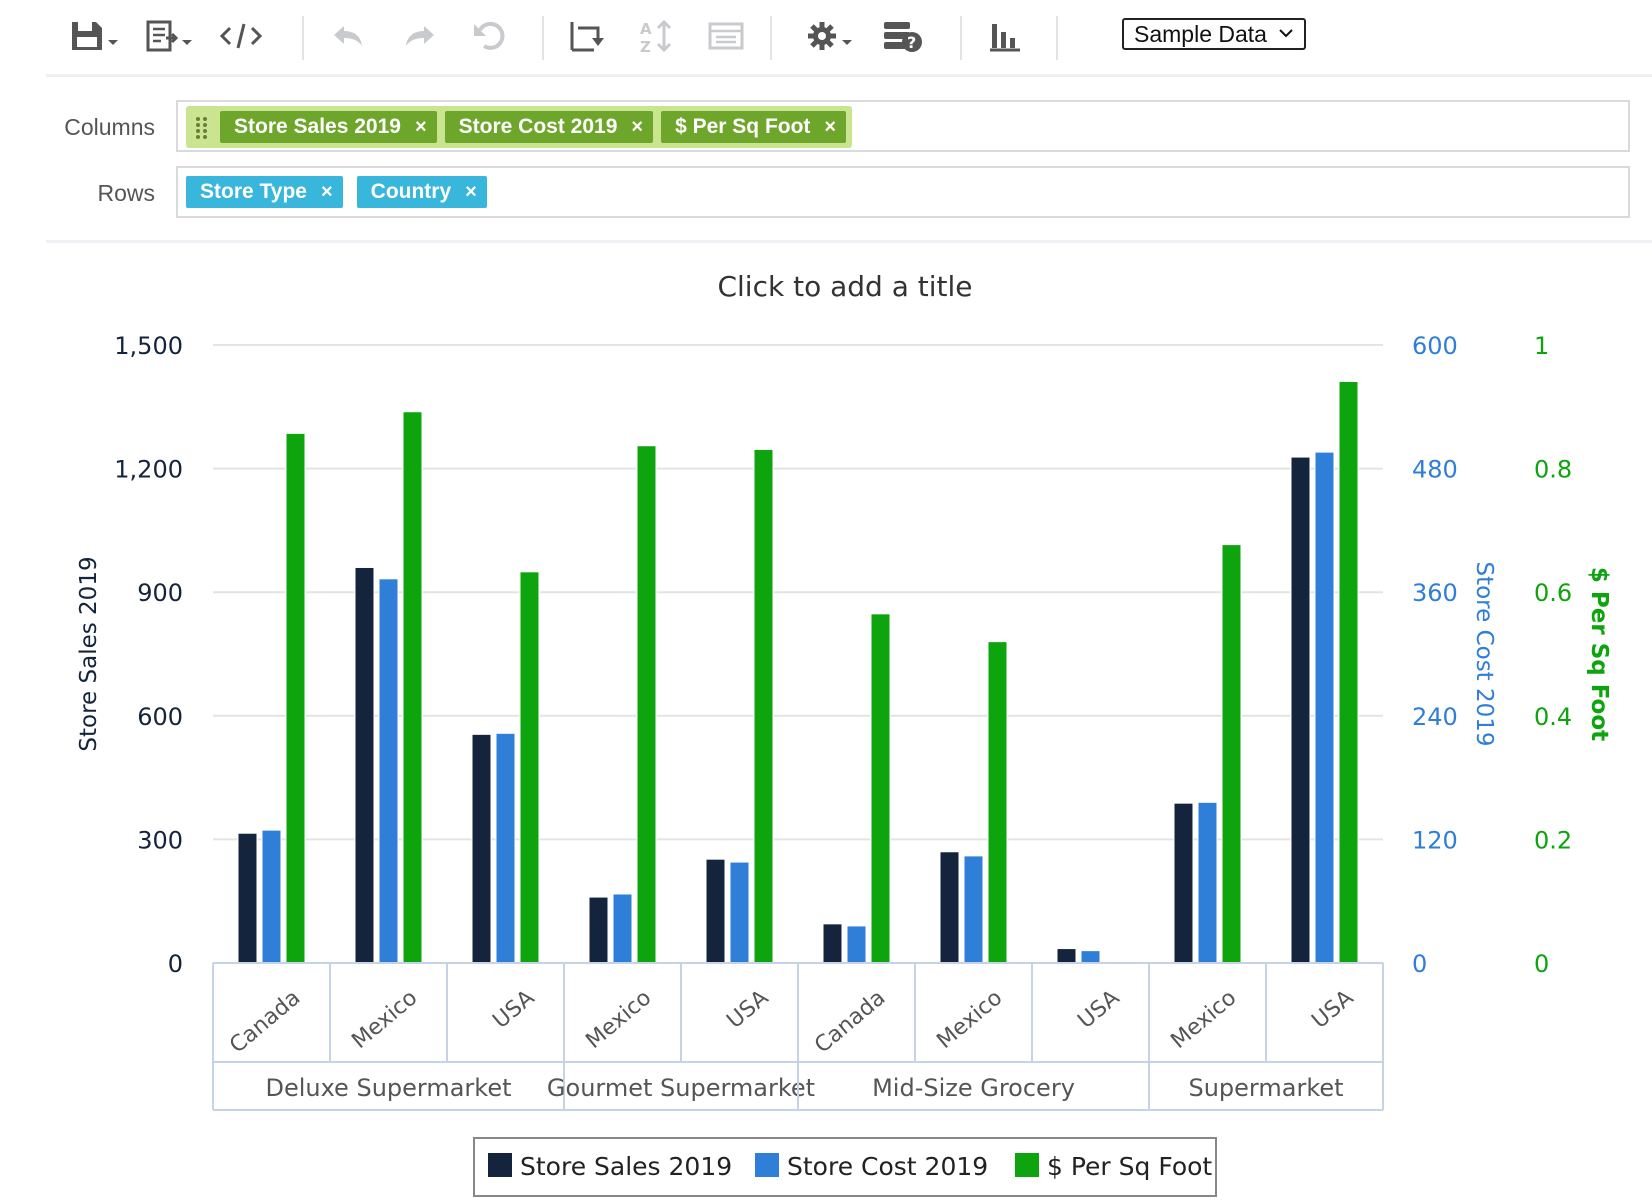 This screenshot has width=1652, height=1200. What do you see at coordinates (89, 653) in the screenshot?
I see `left-axis-title: Store Sales 2019` at bounding box center [89, 653].